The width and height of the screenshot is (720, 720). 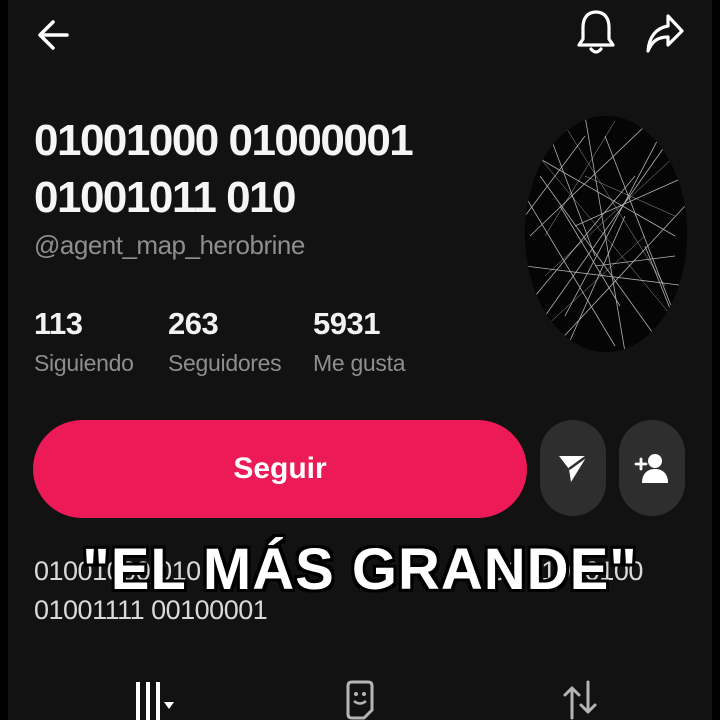 What do you see at coordinates (193, 323) in the screenshot?
I see `followers-count: 263` at bounding box center [193, 323].